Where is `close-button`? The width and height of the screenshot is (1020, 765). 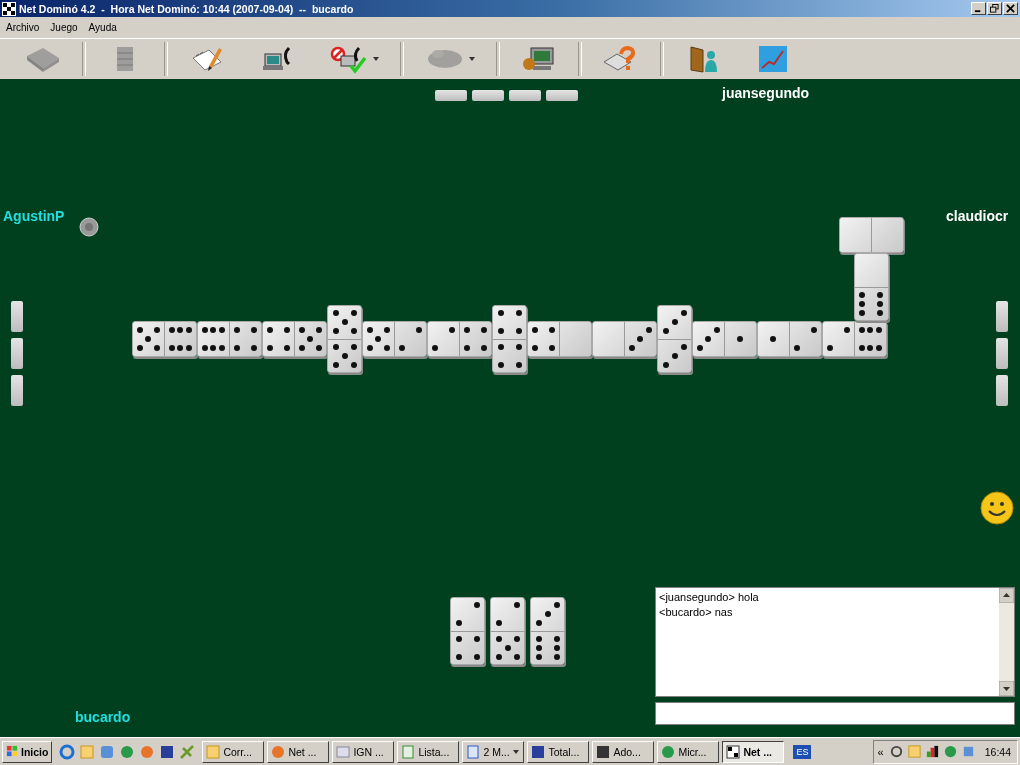 close-button is located at coordinates (1010, 8).